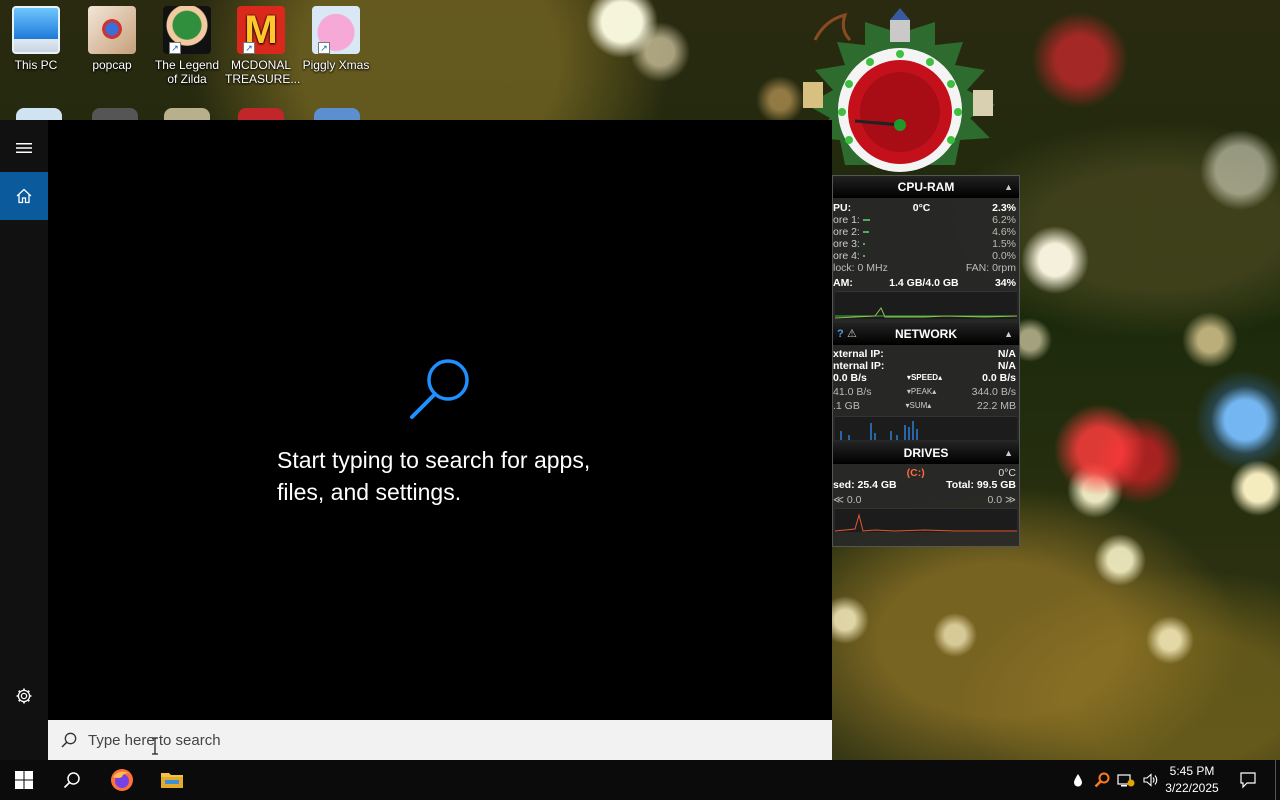 The width and height of the screenshot is (1280, 800). What do you see at coordinates (1102, 780) in the screenshot?
I see `tray-search-button` at bounding box center [1102, 780].